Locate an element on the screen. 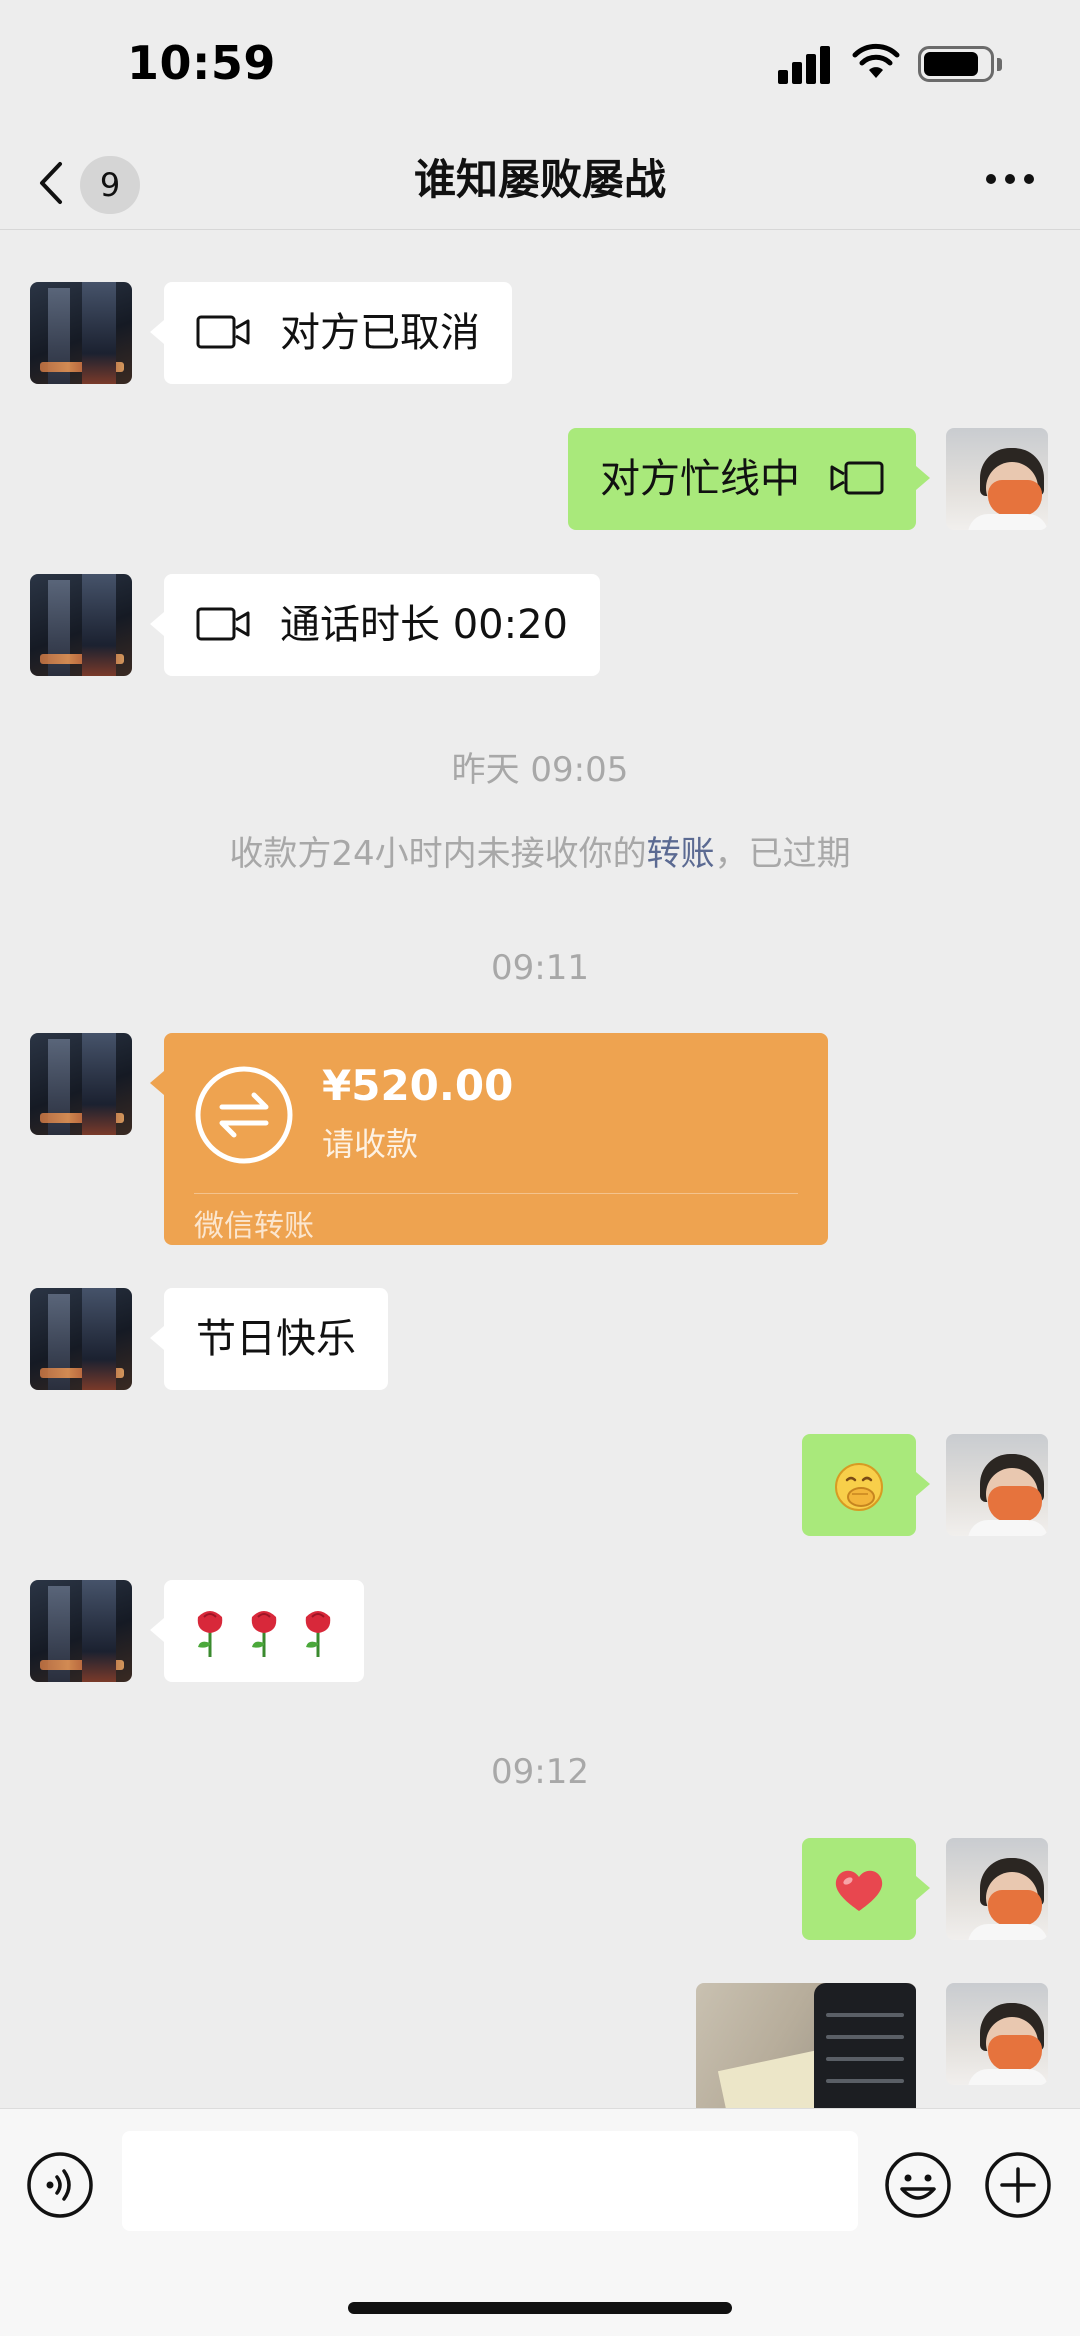 The width and height of the screenshot is (1080, 2336). message-roses-bubble: 🌹🌹🌹 is located at coordinates (257, 1631).